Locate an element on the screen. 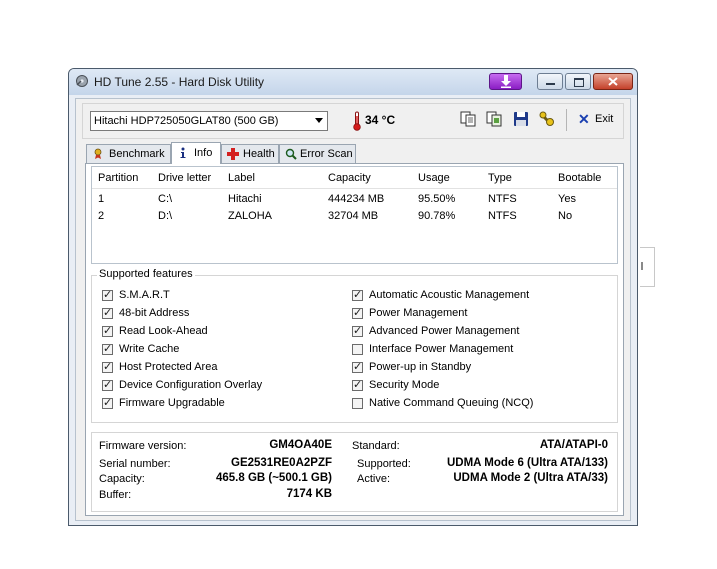 The image size is (717, 569). tab-health-label: Health is located at coordinates (259, 154).